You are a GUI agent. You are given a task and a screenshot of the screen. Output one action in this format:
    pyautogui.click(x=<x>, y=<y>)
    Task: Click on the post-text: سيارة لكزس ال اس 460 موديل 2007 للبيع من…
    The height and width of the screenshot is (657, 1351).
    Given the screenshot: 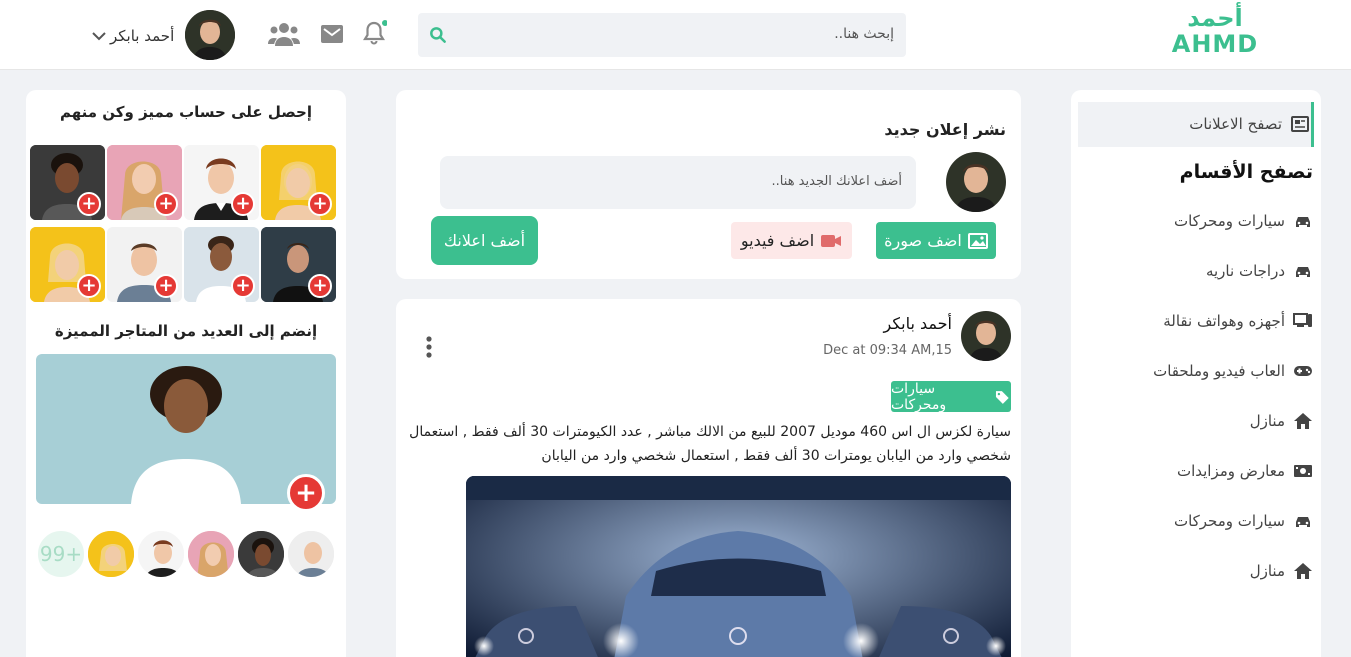 What is the action you would take?
    pyautogui.click(x=710, y=444)
    